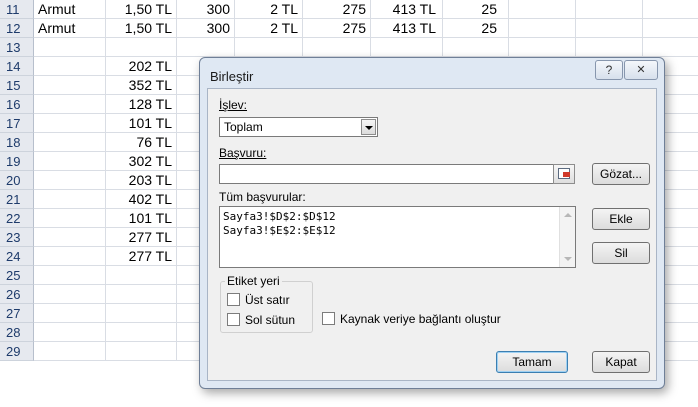 Image resolution: width=698 pixels, height=407 pixels. What do you see at coordinates (141, 142) in the screenshot?
I see `table-cell: 76 TL` at bounding box center [141, 142].